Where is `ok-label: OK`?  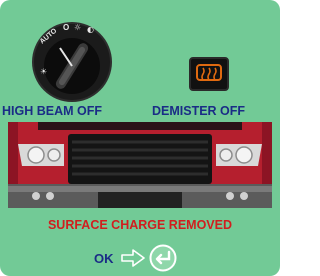
ok-label: OK is located at coordinates (104, 258).